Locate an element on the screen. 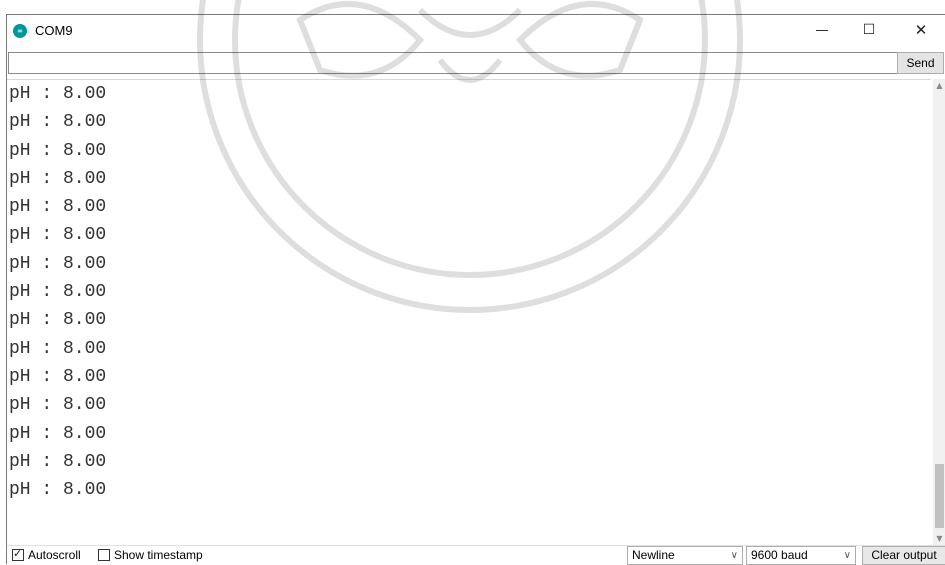  window-title: COM9 is located at coordinates (54, 30).